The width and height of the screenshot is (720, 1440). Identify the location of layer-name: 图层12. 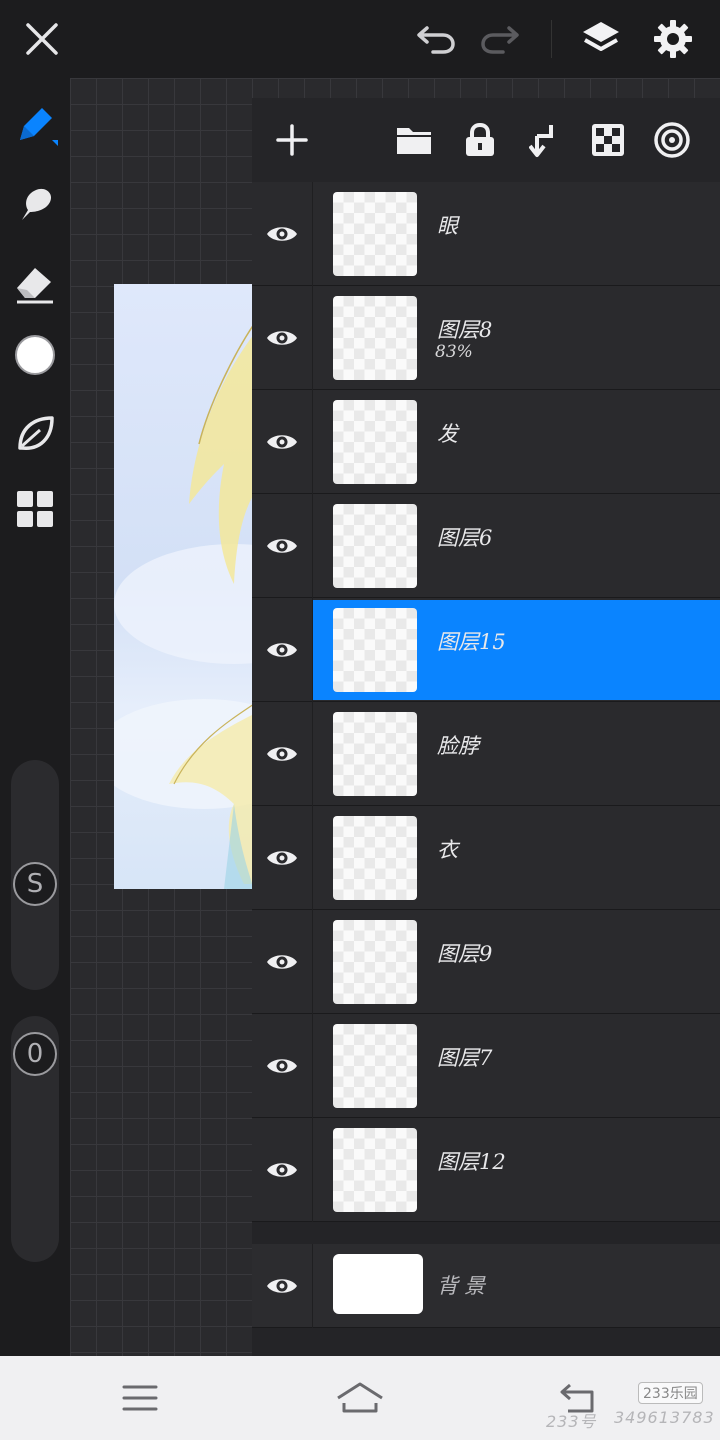
(471, 1162).